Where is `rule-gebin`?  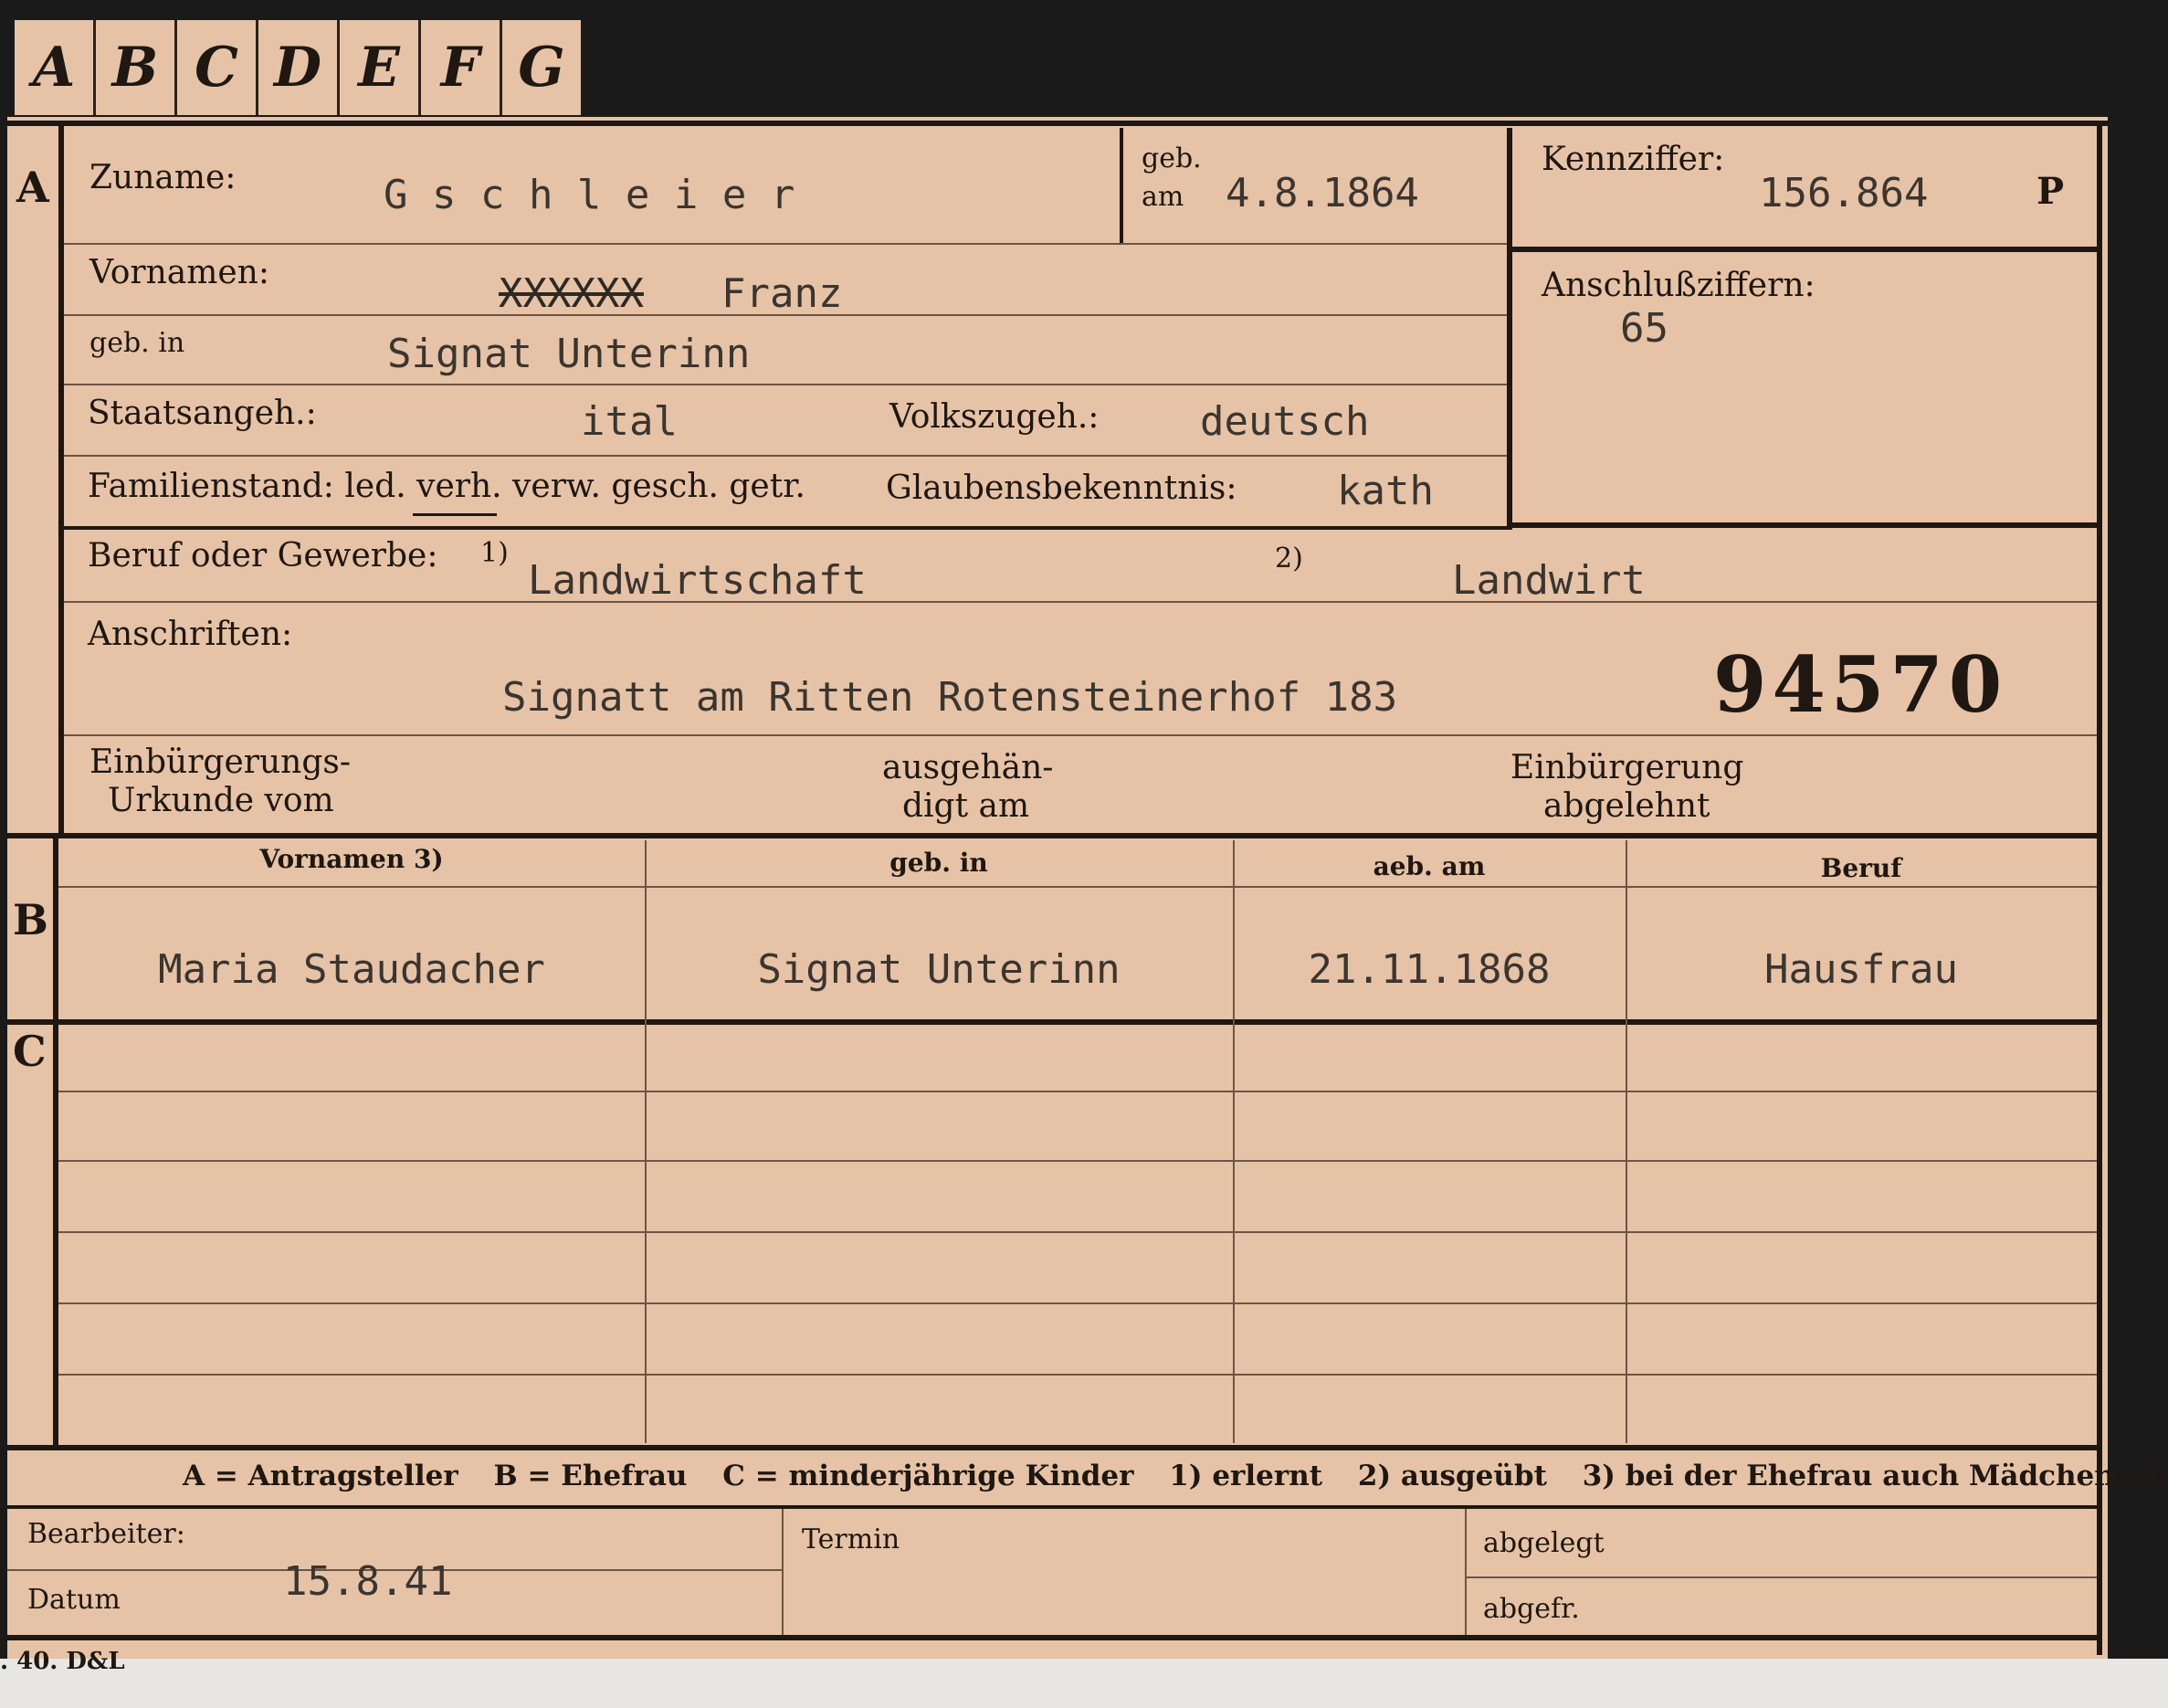
rule-gebin is located at coordinates (786, 384).